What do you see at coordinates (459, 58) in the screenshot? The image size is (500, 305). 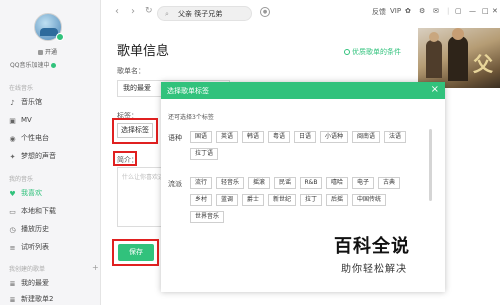 I see `playlist-cover-image: 父` at bounding box center [459, 58].